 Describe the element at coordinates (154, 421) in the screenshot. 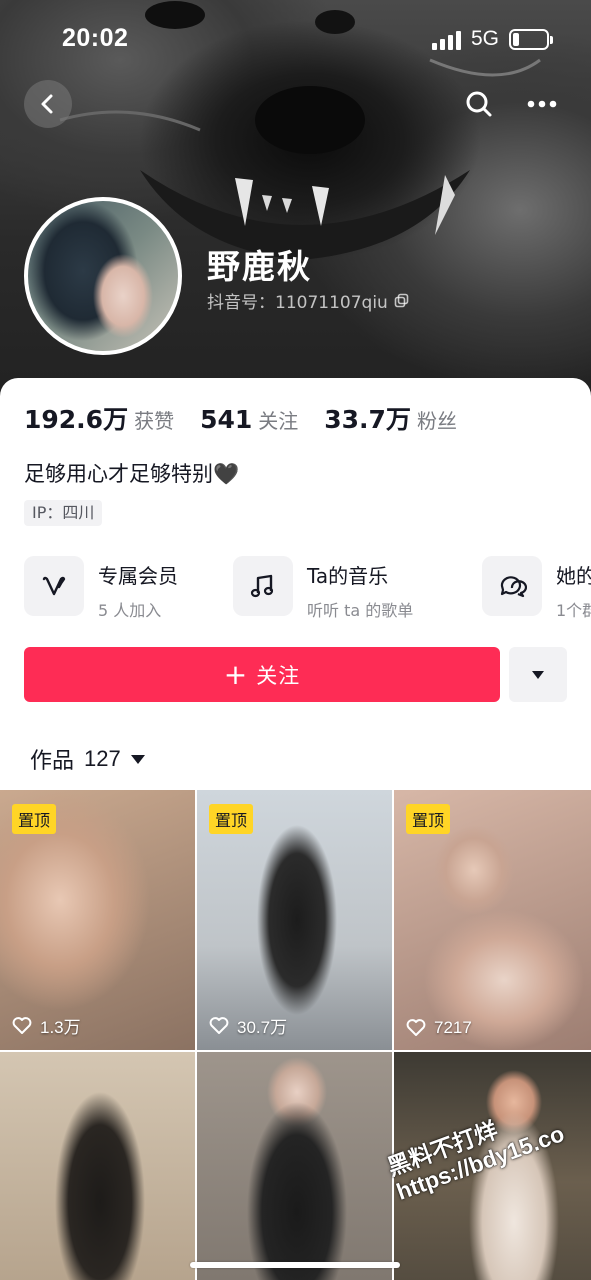

I see `stat-likes-label: 获赞` at that location.